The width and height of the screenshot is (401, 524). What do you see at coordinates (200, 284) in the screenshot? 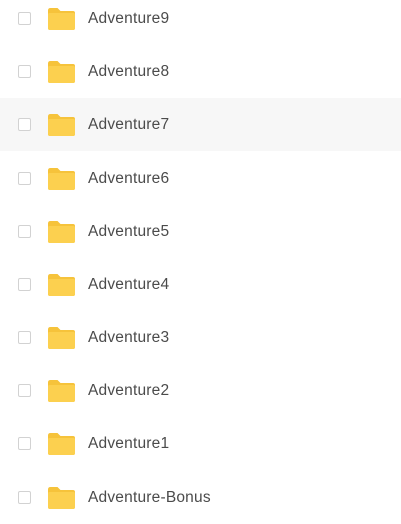
I see `folder-row-adventure4: Adventure4` at bounding box center [200, 284].